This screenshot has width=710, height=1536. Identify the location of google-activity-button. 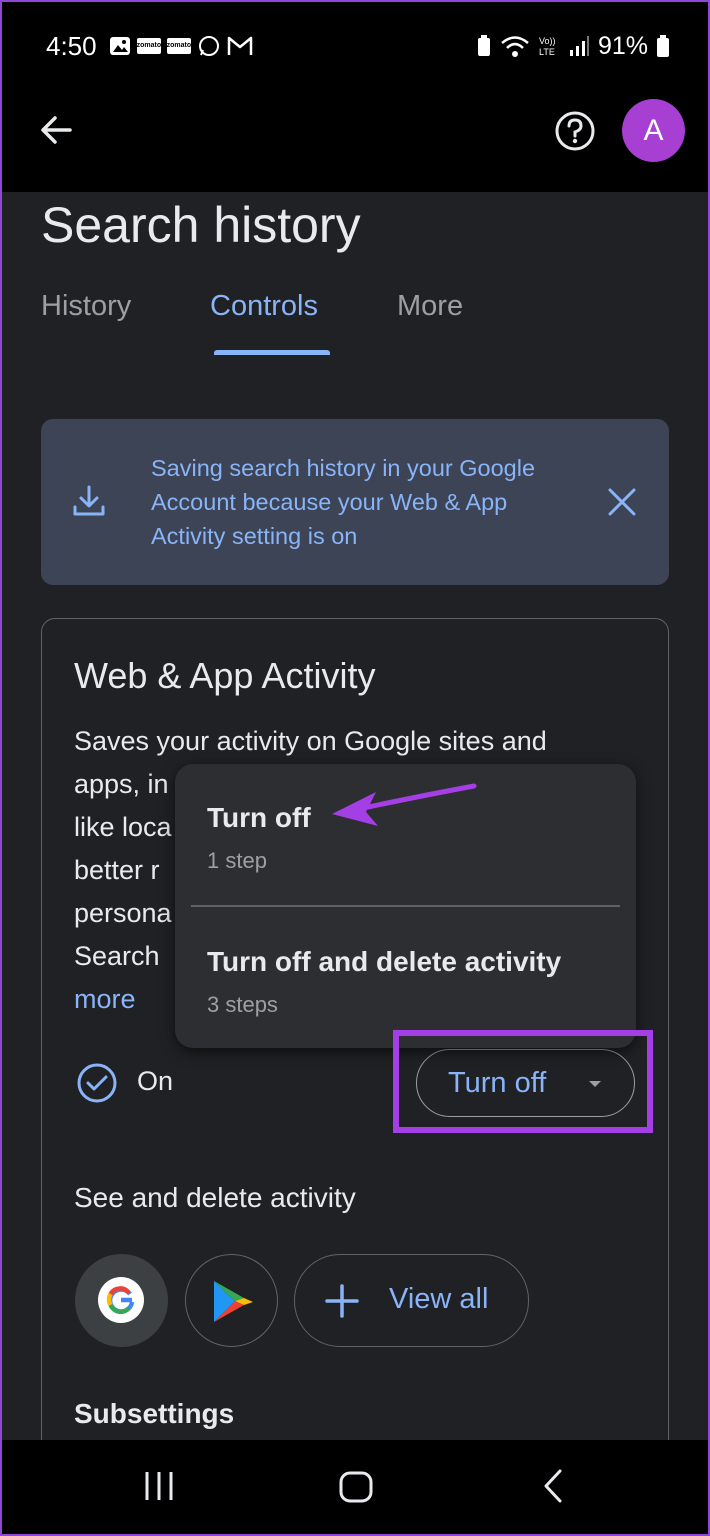
(121, 1300).